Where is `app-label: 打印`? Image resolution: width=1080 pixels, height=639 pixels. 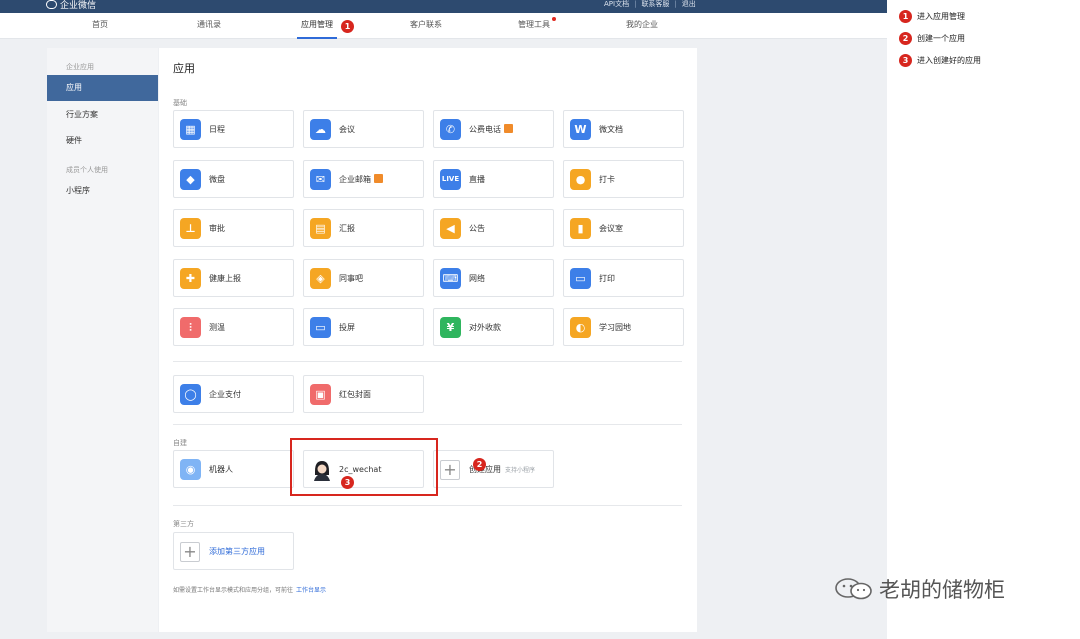
app-label: 打印 is located at coordinates (607, 278).